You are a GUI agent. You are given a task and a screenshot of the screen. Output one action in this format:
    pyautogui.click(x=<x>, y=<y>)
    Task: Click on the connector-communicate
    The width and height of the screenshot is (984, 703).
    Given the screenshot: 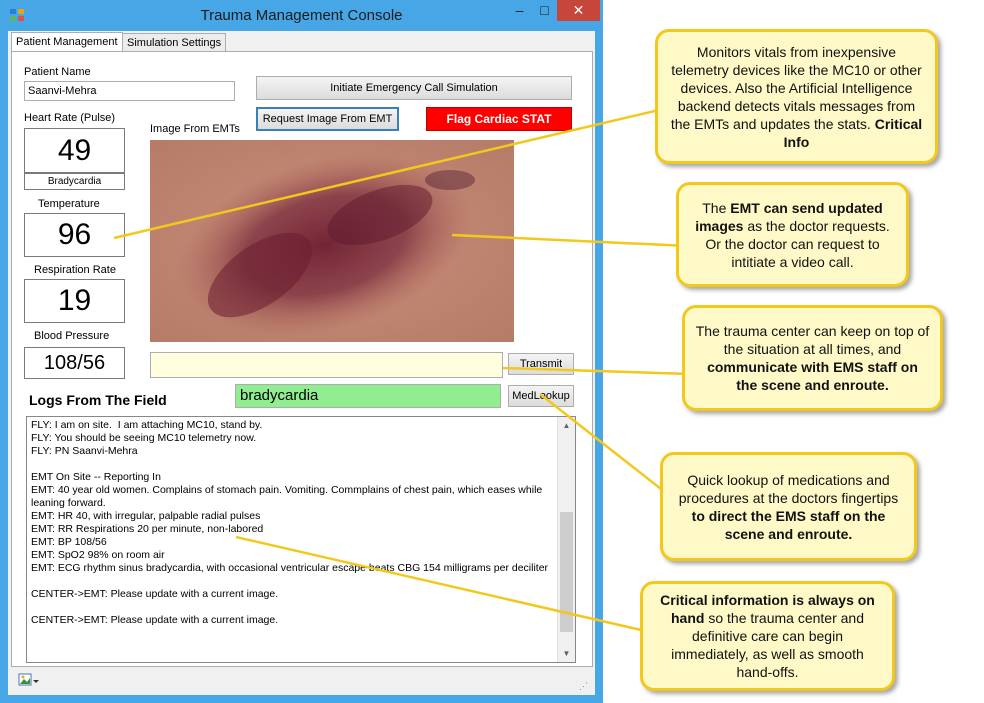 What is the action you would take?
    pyautogui.click(x=596, y=371)
    